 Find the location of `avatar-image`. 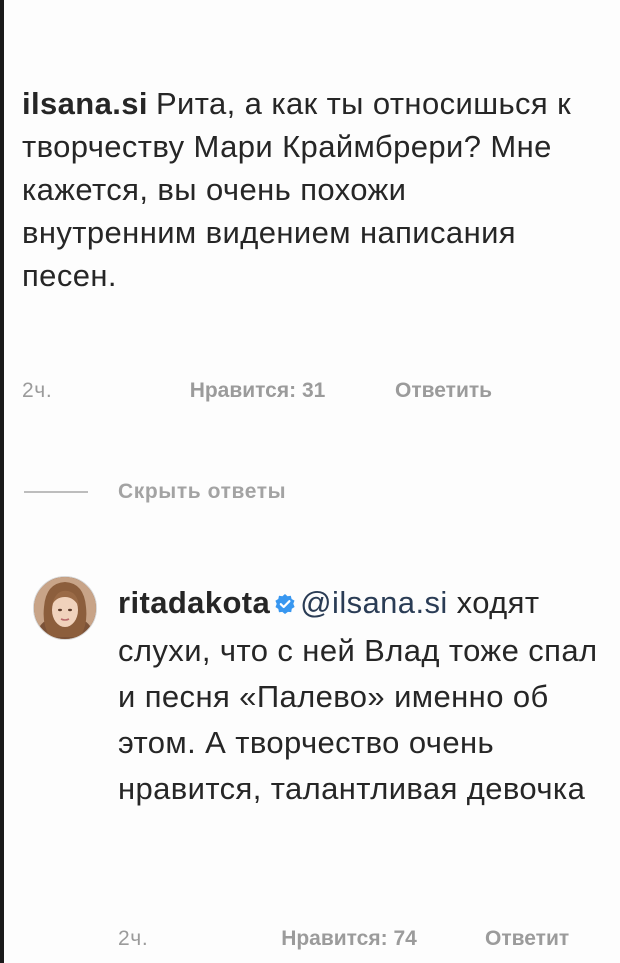

avatar-image is located at coordinates (65, 608).